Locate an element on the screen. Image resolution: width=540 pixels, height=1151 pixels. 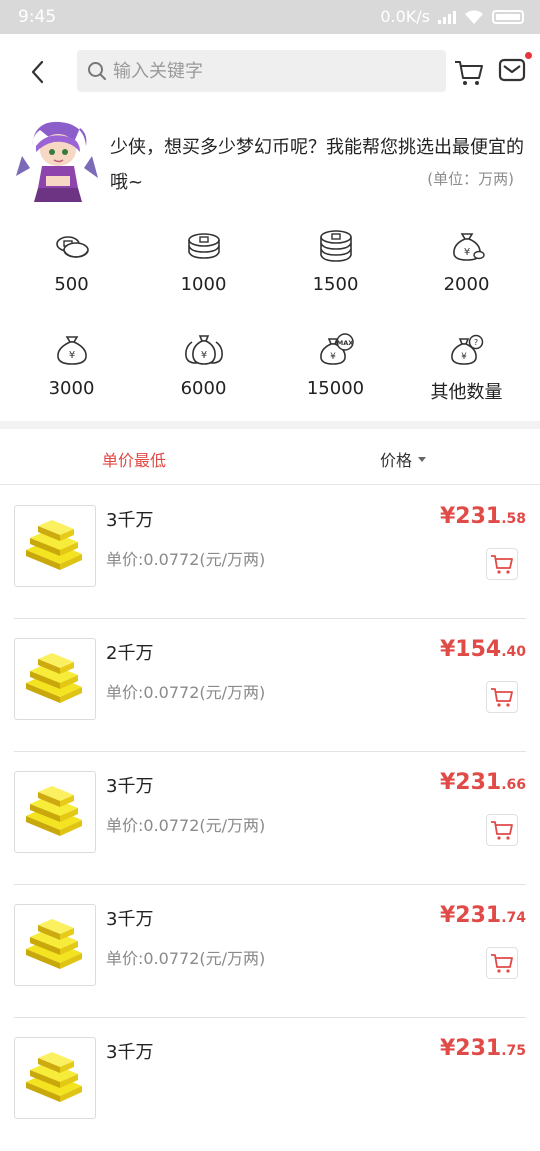
sort-price-tab: 价格 is located at coordinates (403, 459).